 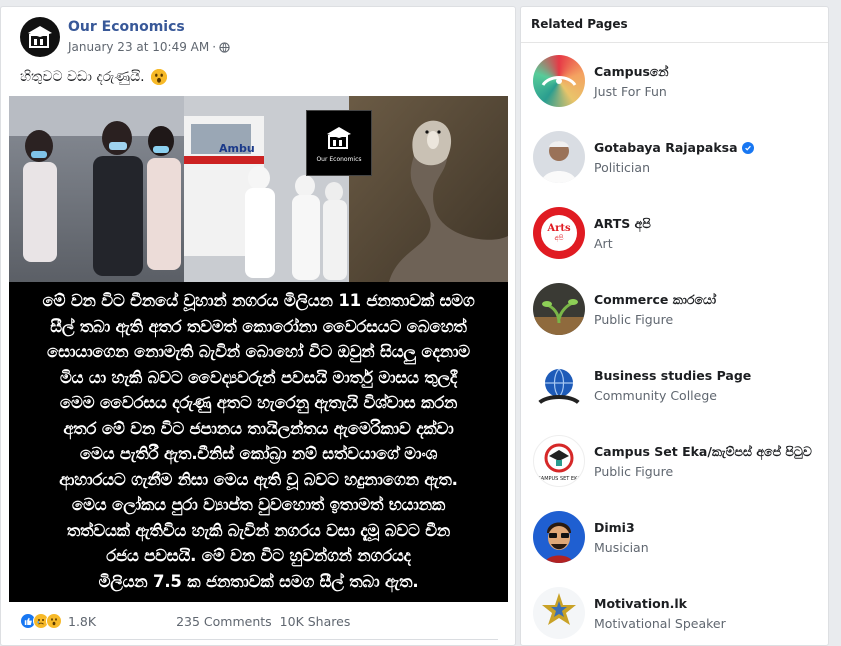 What do you see at coordinates (138, 47) in the screenshot?
I see `post-timestamp: January 23 at 10:49 AM` at bounding box center [138, 47].